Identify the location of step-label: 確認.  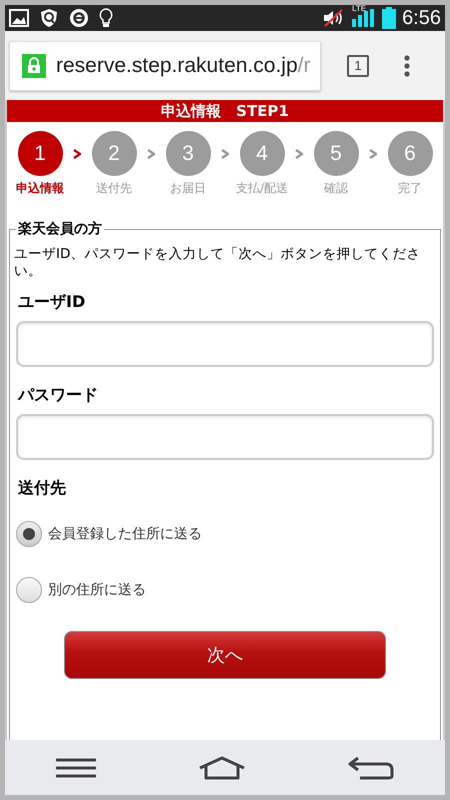
(336, 188).